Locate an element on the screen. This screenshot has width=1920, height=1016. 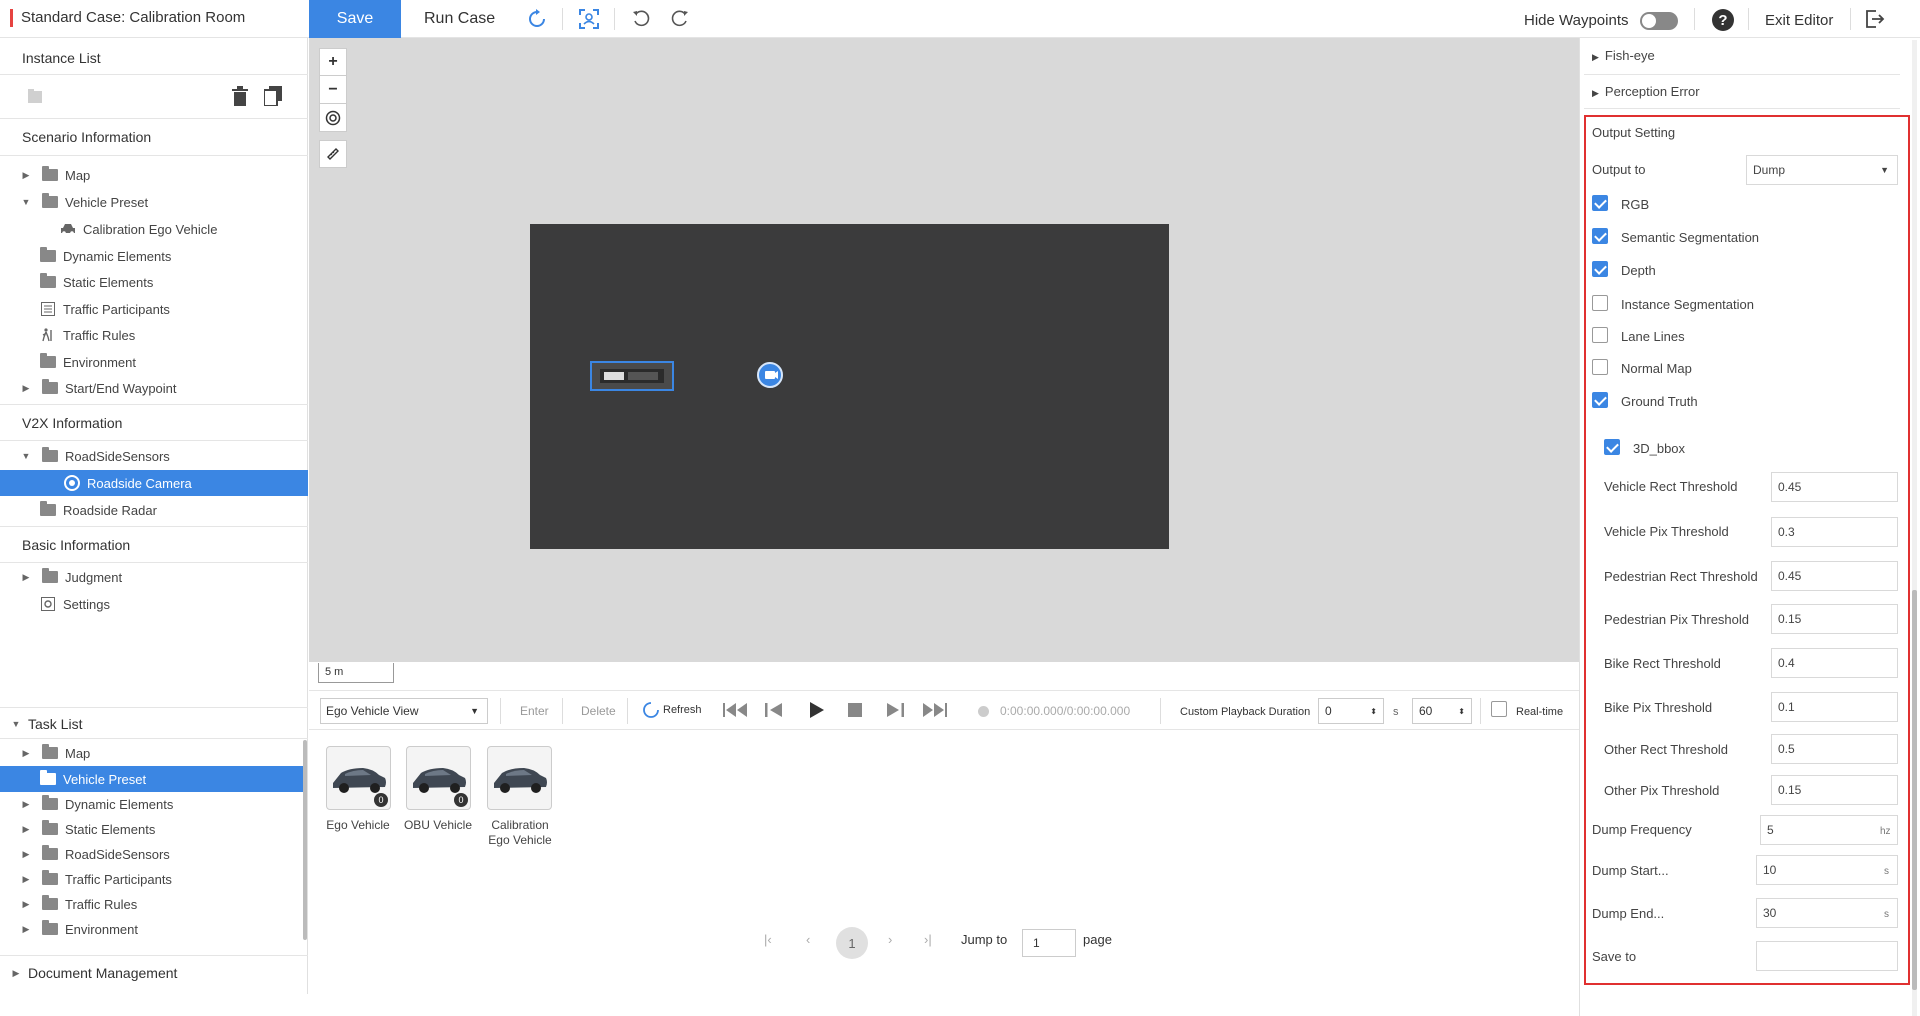
tree-item-vehicle-preset: ▼ Vehicle Preset is located at coordinates (164, 202).